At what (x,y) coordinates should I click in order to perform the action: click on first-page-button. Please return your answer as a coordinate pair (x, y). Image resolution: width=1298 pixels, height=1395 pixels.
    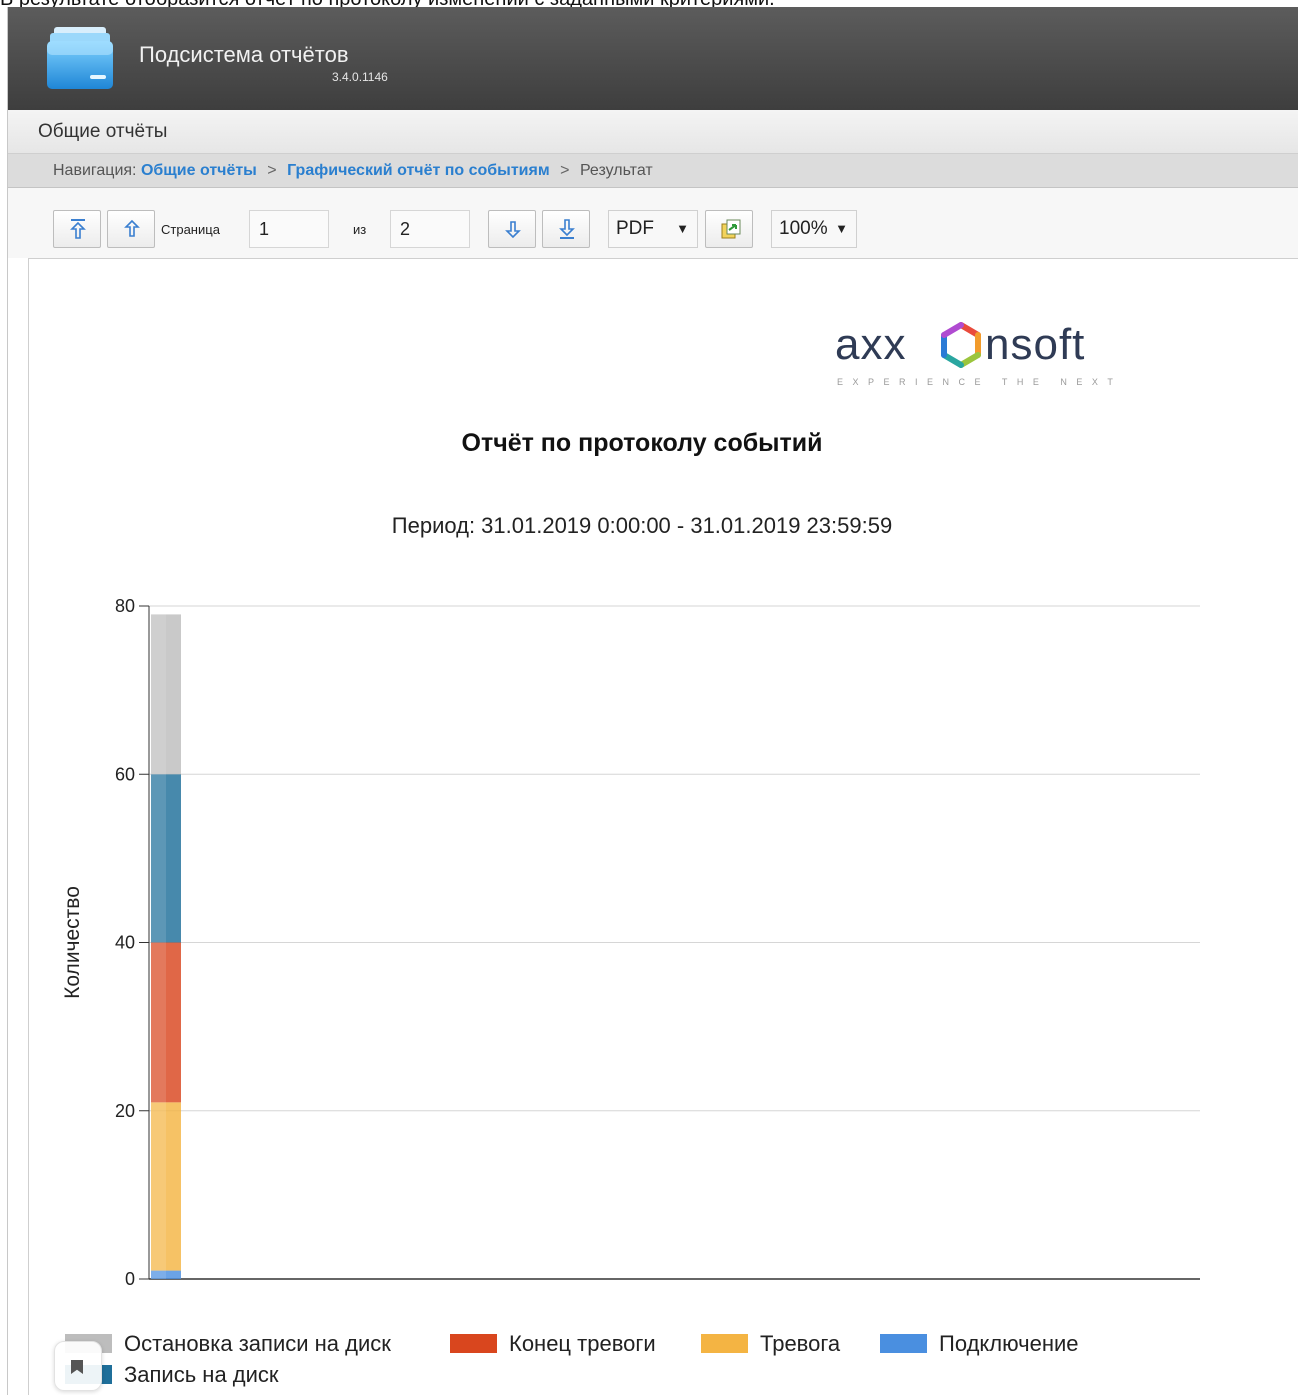
    Looking at the image, I should click on (77, 229).